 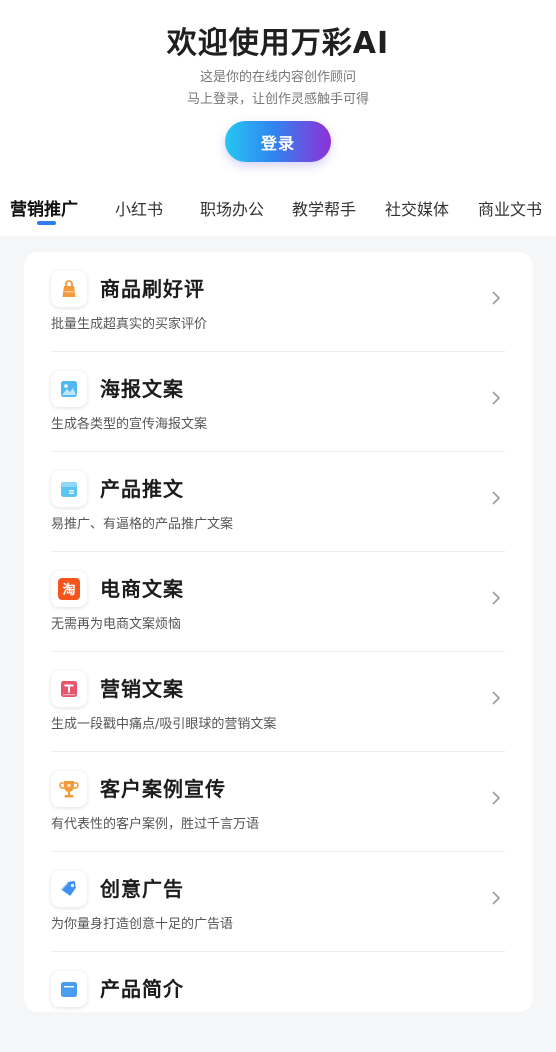 I want to click on list-item-customer-case: 客户案例宣传 有代表性的客户案例，胜过千言万语, so click(x=278, y=802).